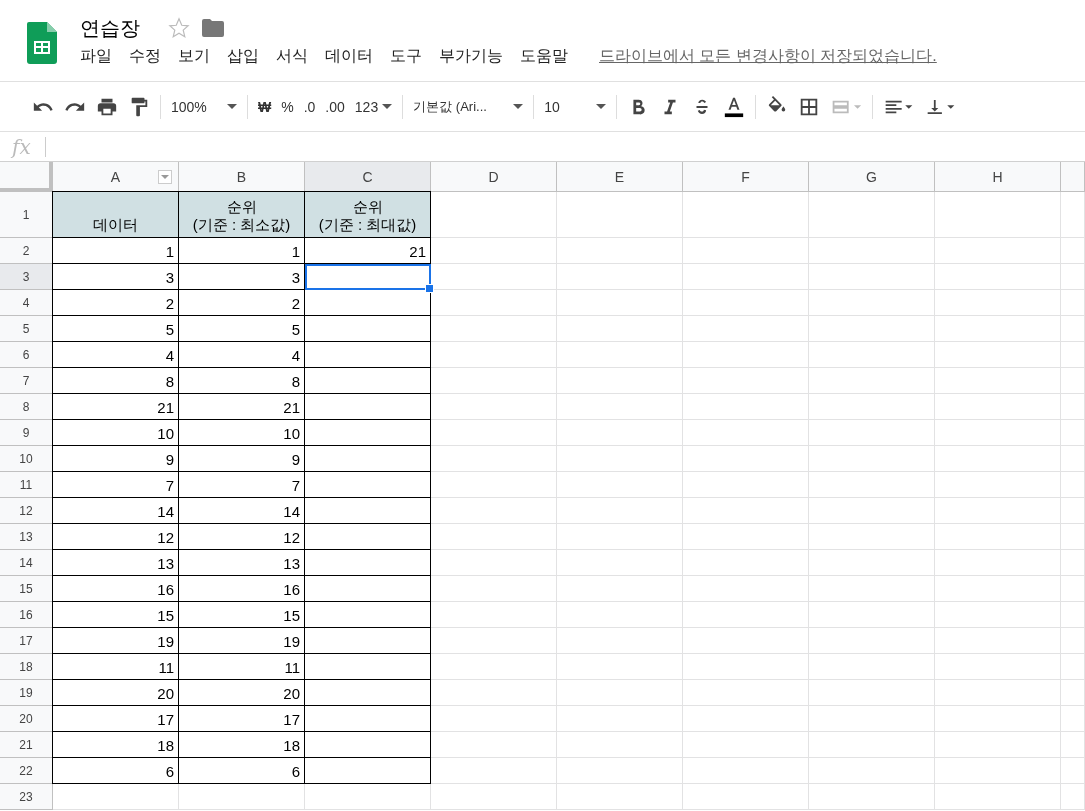 This screenshot has width=1085, height=811. Describe the element at coordinates (21, 146) in the screenshot. I see `formula-label: fx` at that location.